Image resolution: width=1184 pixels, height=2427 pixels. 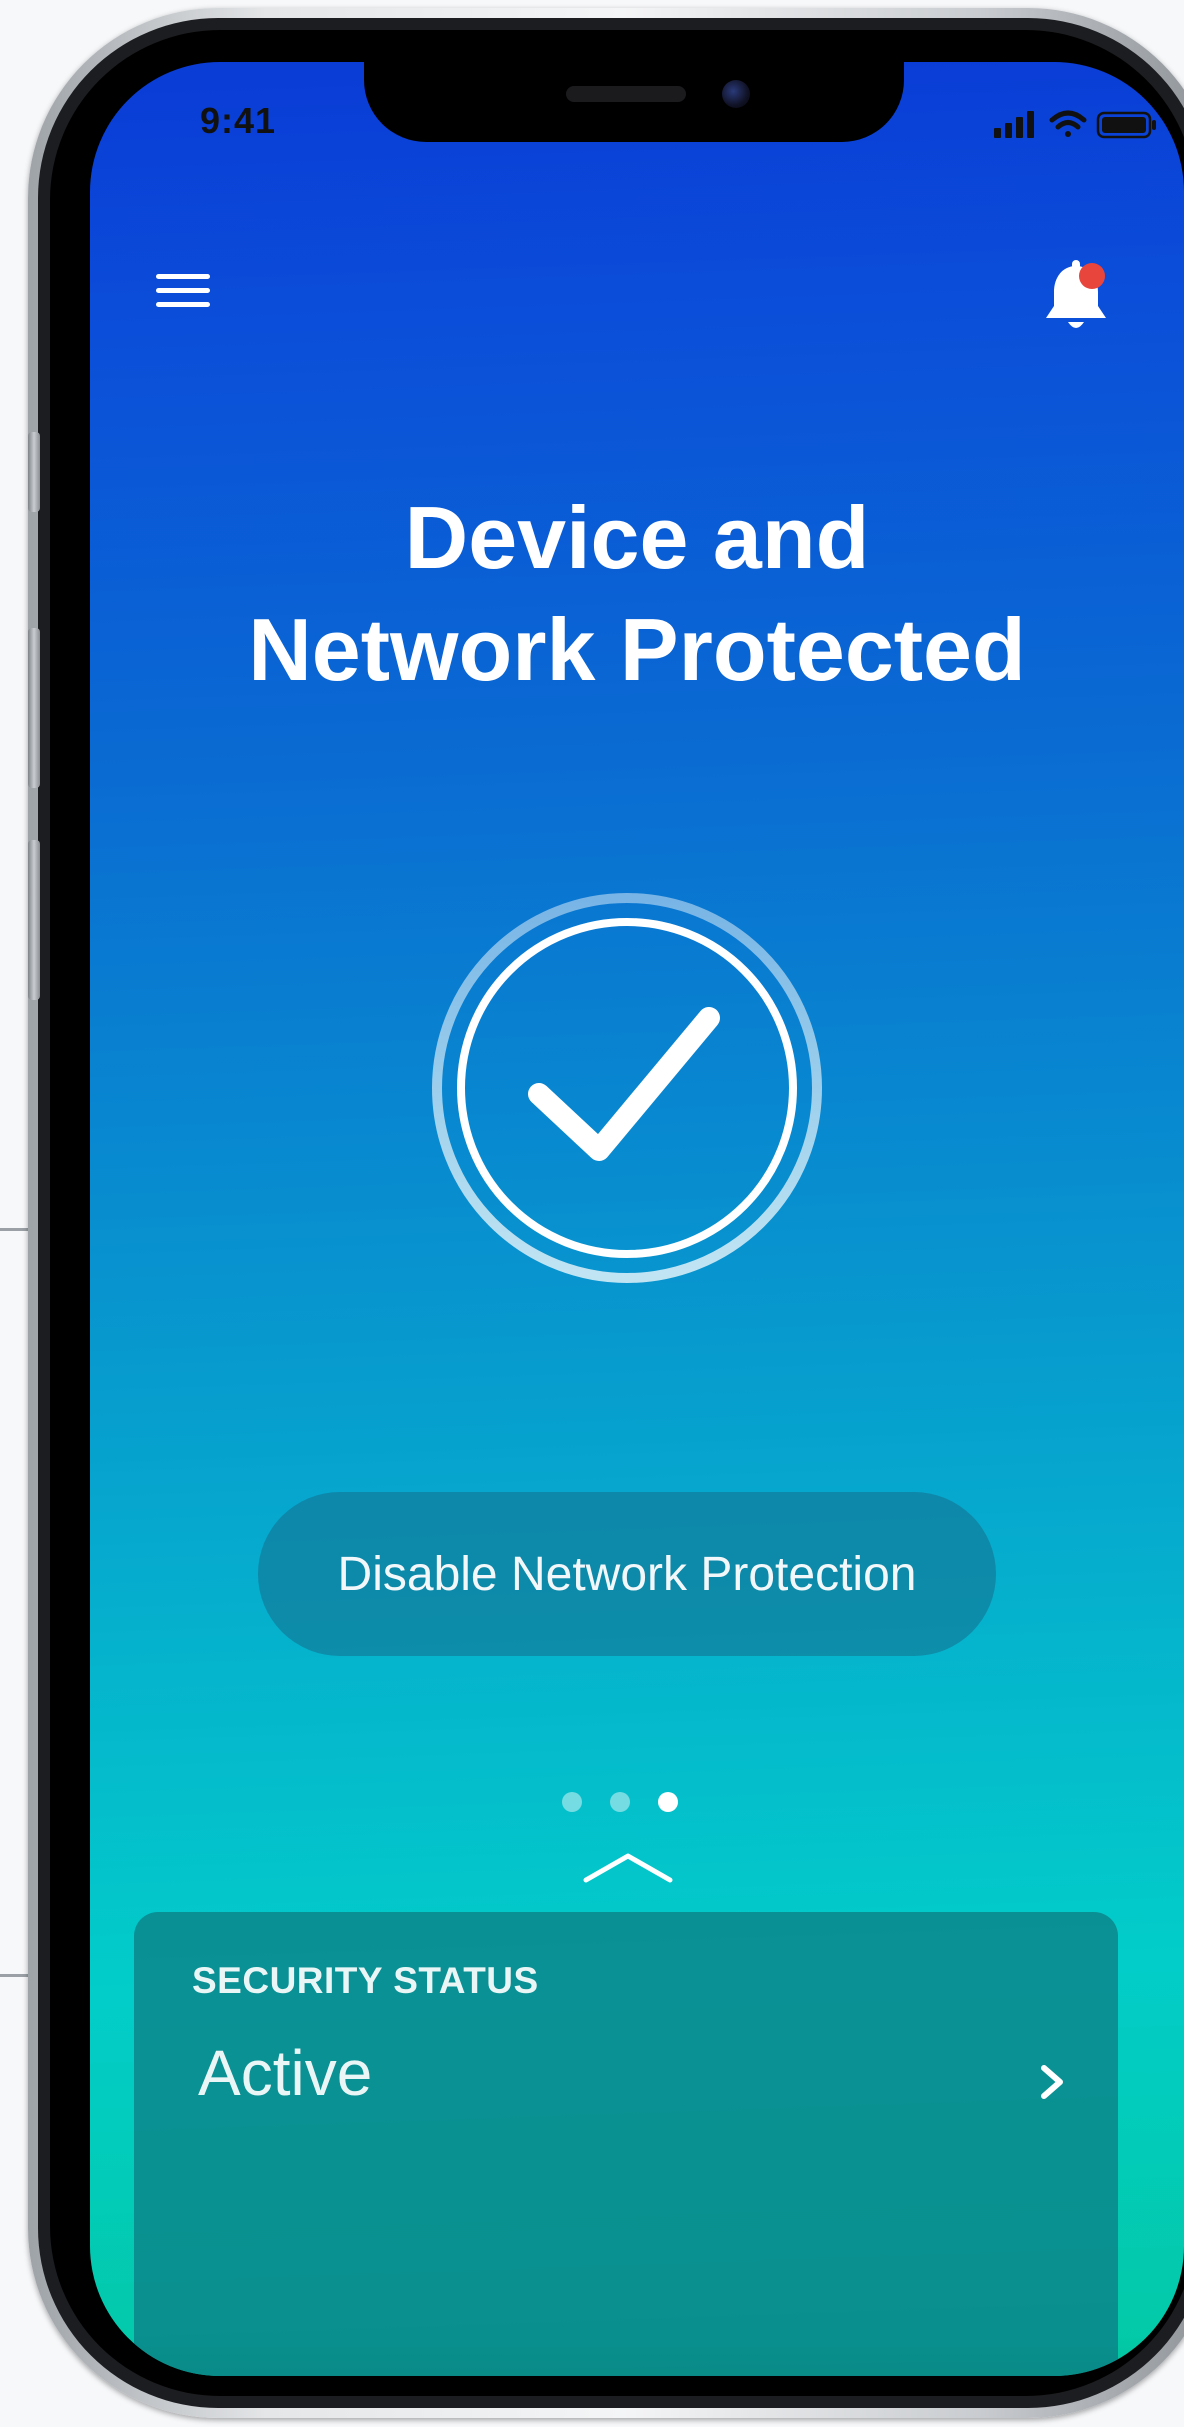 I want to click on volume-down-button, so click(x=34, y=920).